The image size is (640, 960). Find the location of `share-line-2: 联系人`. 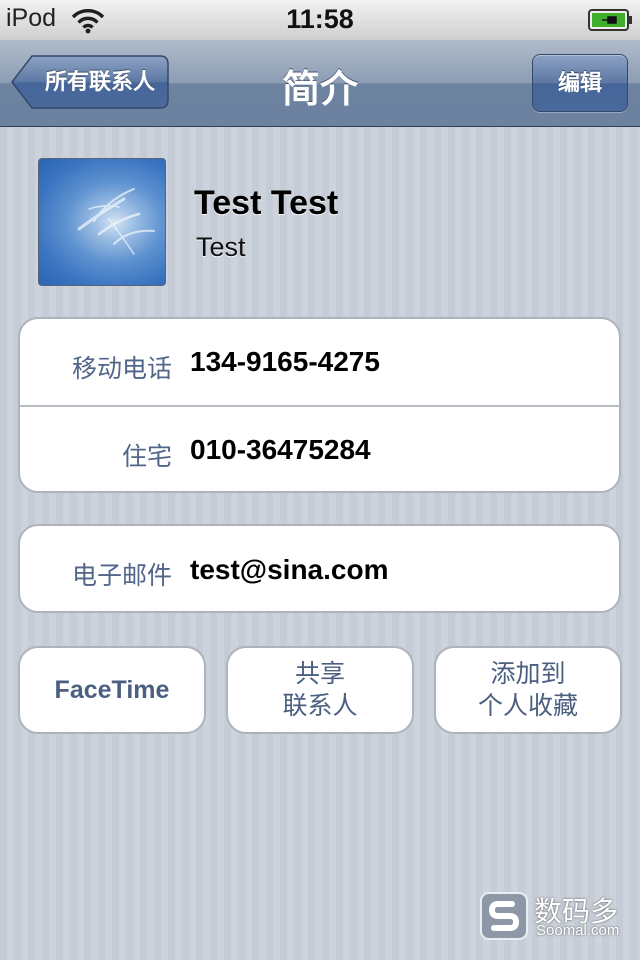

share-line-2: 联系人 is located at coordinates (320, 706).